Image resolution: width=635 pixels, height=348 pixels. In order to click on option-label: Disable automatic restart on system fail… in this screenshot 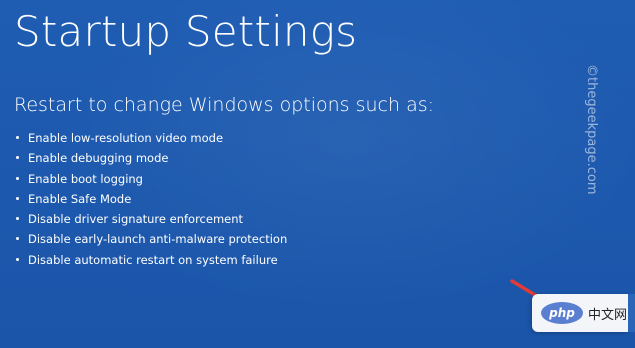, I will do `click(153, 259)`.